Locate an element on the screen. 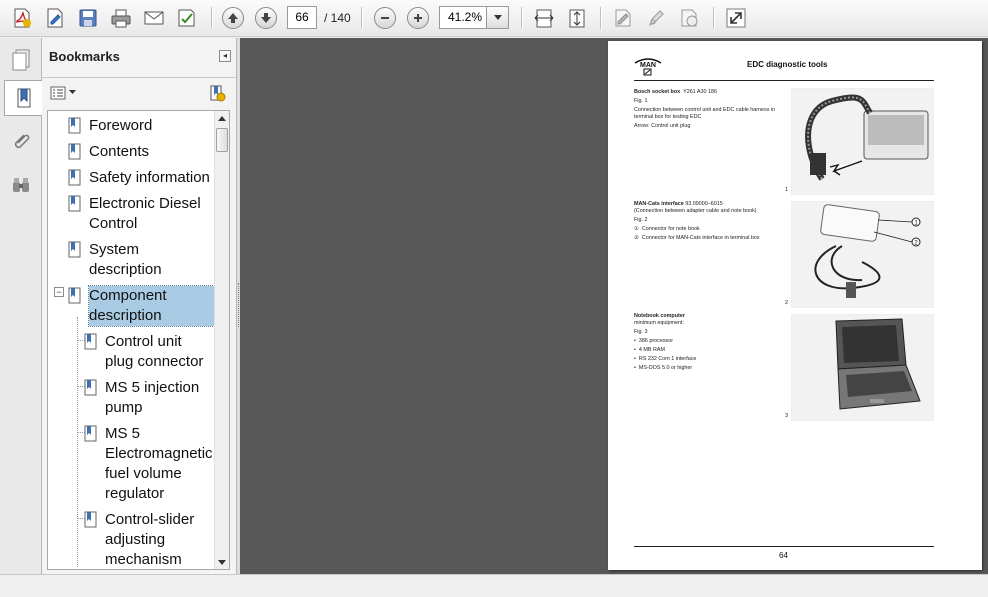 The image size is (988, 597). new-bookmark-icon is located at coordinates (218, 93).